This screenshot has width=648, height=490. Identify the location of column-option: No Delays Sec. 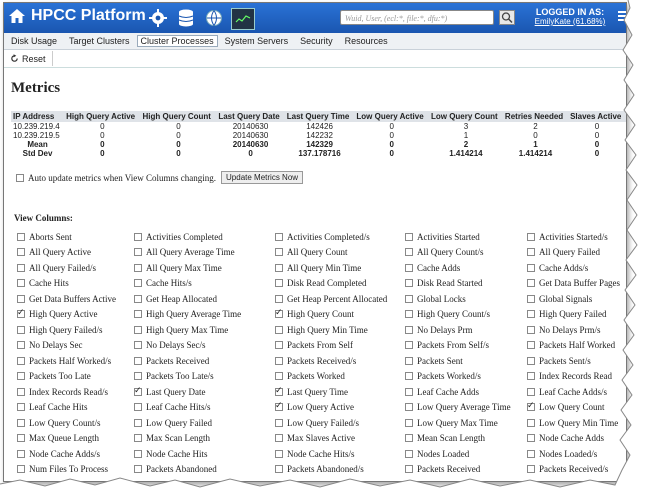
(75, 346).